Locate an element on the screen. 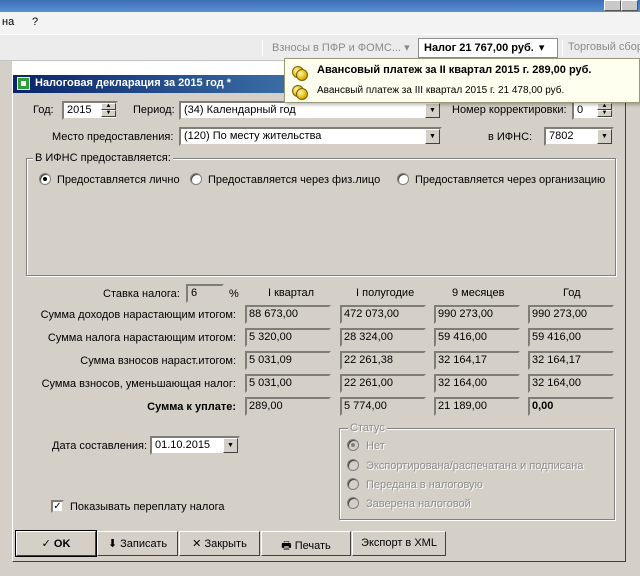 This screenshot has width=640, height=576. table-cell: 28 324,00 is located at coordinates (383, 337).